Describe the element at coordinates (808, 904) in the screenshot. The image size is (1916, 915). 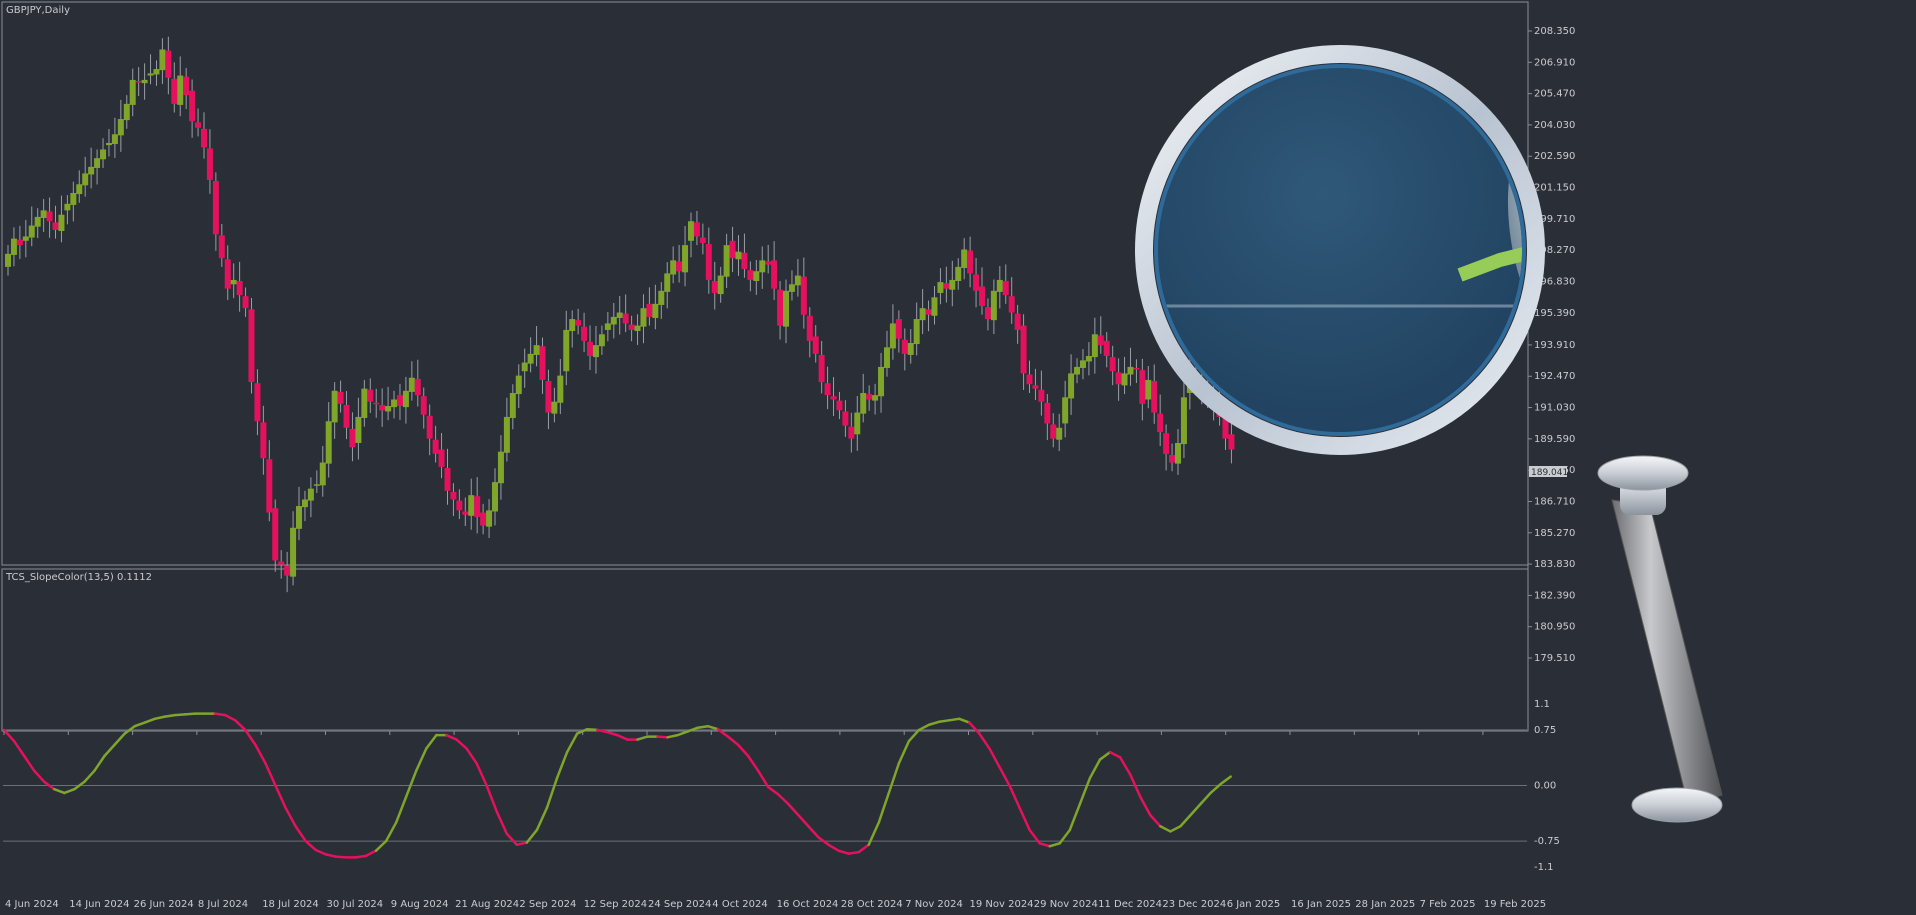
I see `time-tick-label: 16 Oct 2024` at that location.